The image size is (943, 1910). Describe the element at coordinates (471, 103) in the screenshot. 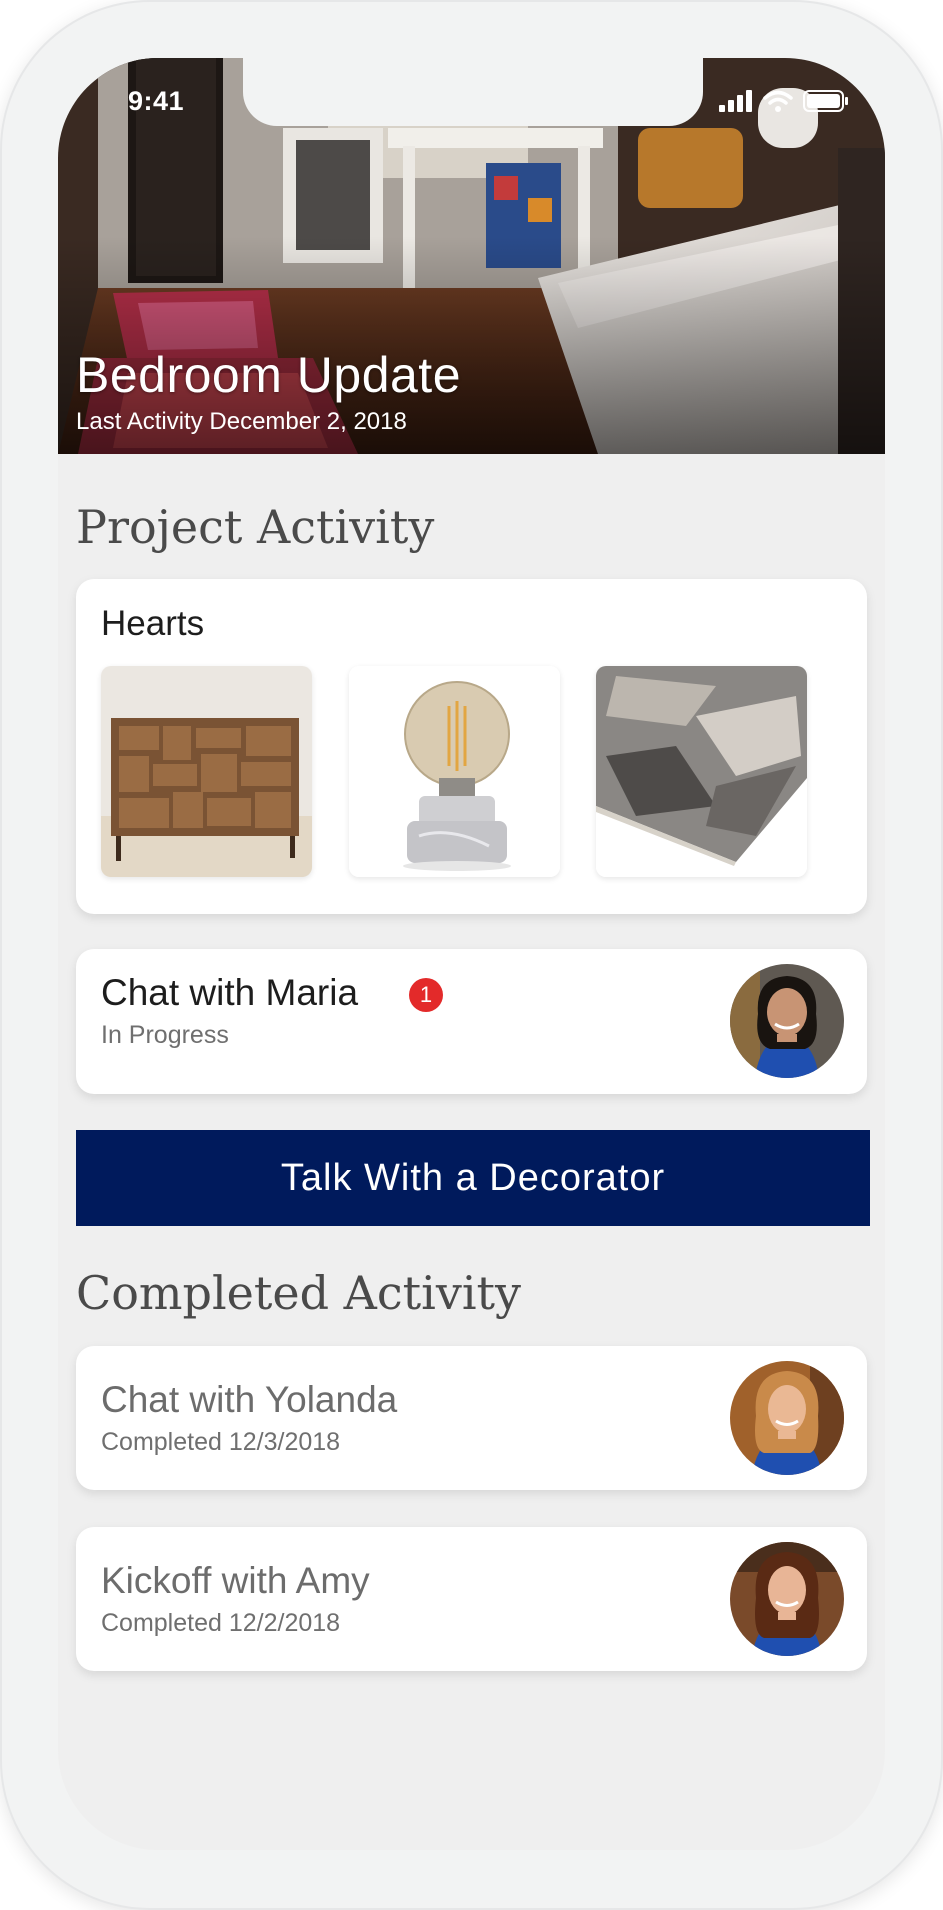

I see `status-bar: 9:41` at that location.